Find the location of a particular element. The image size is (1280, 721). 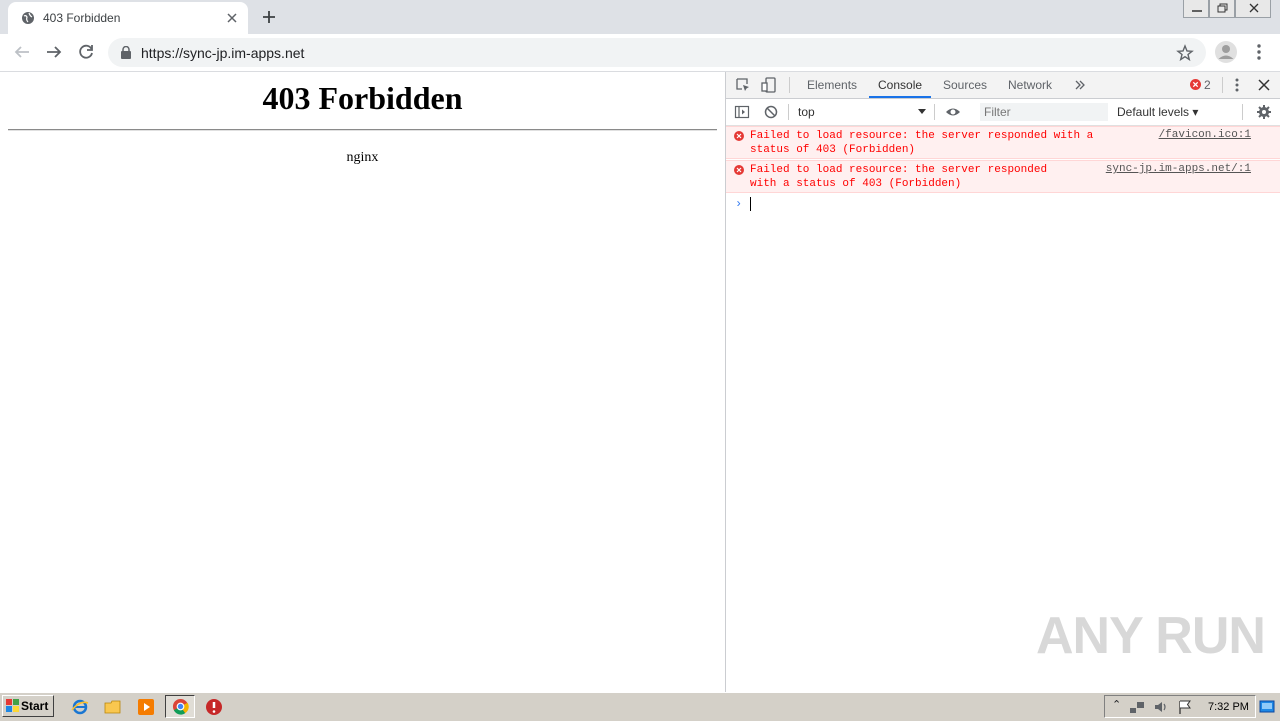

volume-icon is located at coordinates (1161, 707).